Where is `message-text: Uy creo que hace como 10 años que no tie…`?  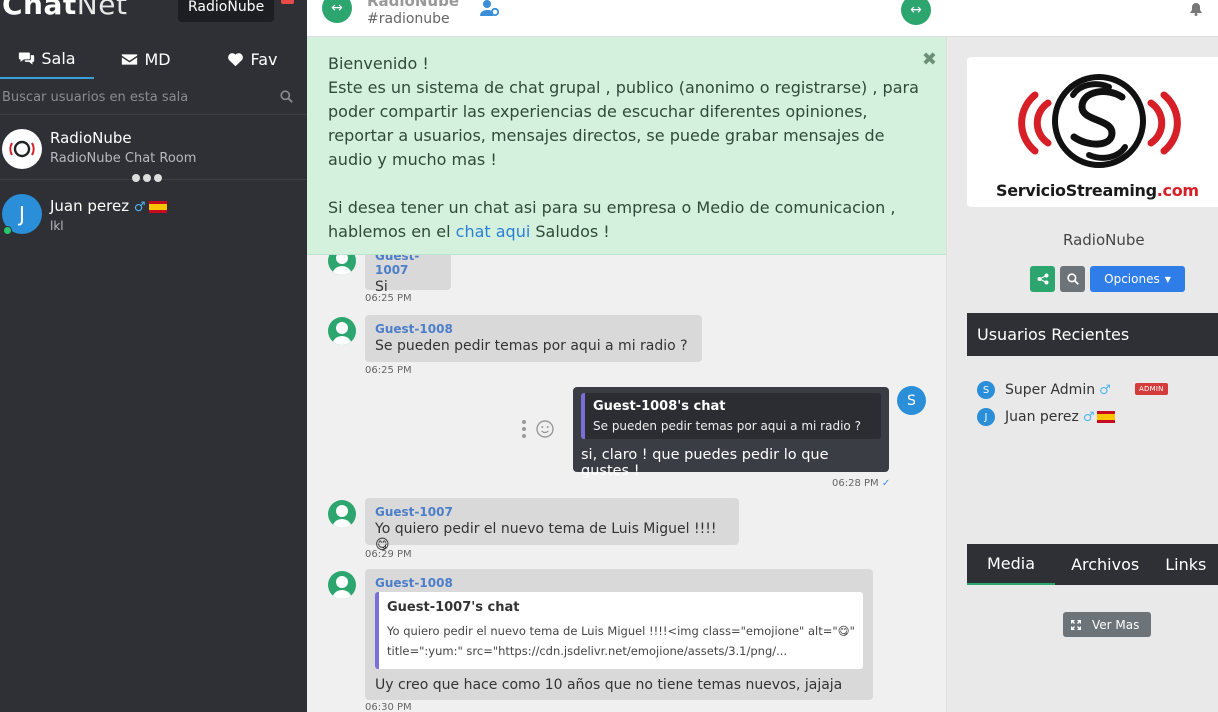
message-text: Uy creo que hace como 10 años que no tie… is located at coordinates (609, 685).